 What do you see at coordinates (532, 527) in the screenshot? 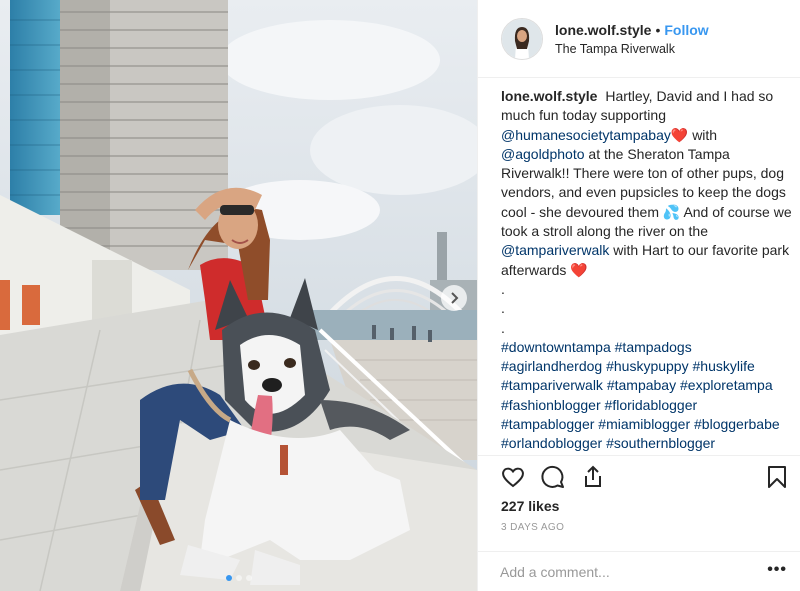
I see `post-timestamp: 3 DAYS AGO` at bounding box center [532, 527].